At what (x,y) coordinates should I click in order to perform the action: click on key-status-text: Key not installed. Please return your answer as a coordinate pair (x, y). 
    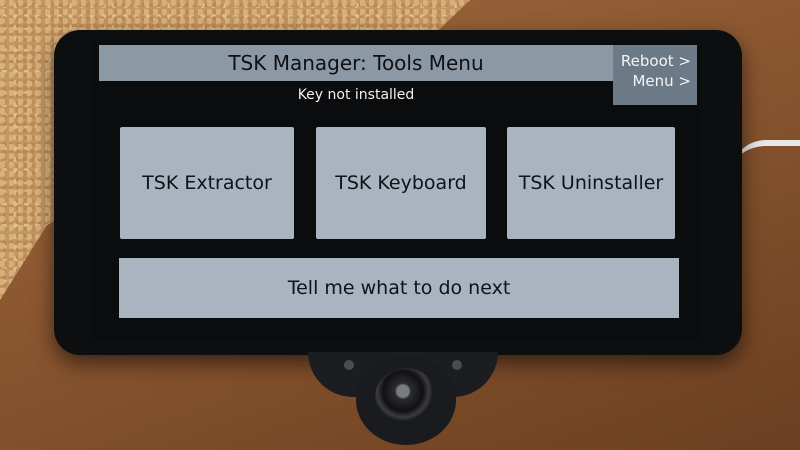
    Looking at the image, I should click on (356, 95).